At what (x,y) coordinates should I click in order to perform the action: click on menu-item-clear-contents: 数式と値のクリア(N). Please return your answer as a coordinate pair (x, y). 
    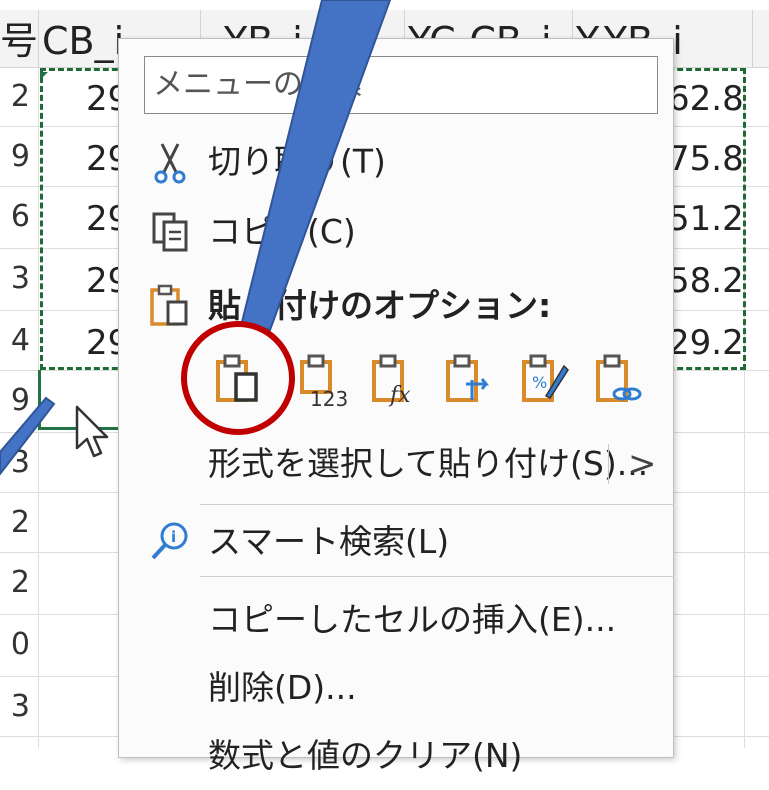
    Looking at the image, I should click on (396, 756).